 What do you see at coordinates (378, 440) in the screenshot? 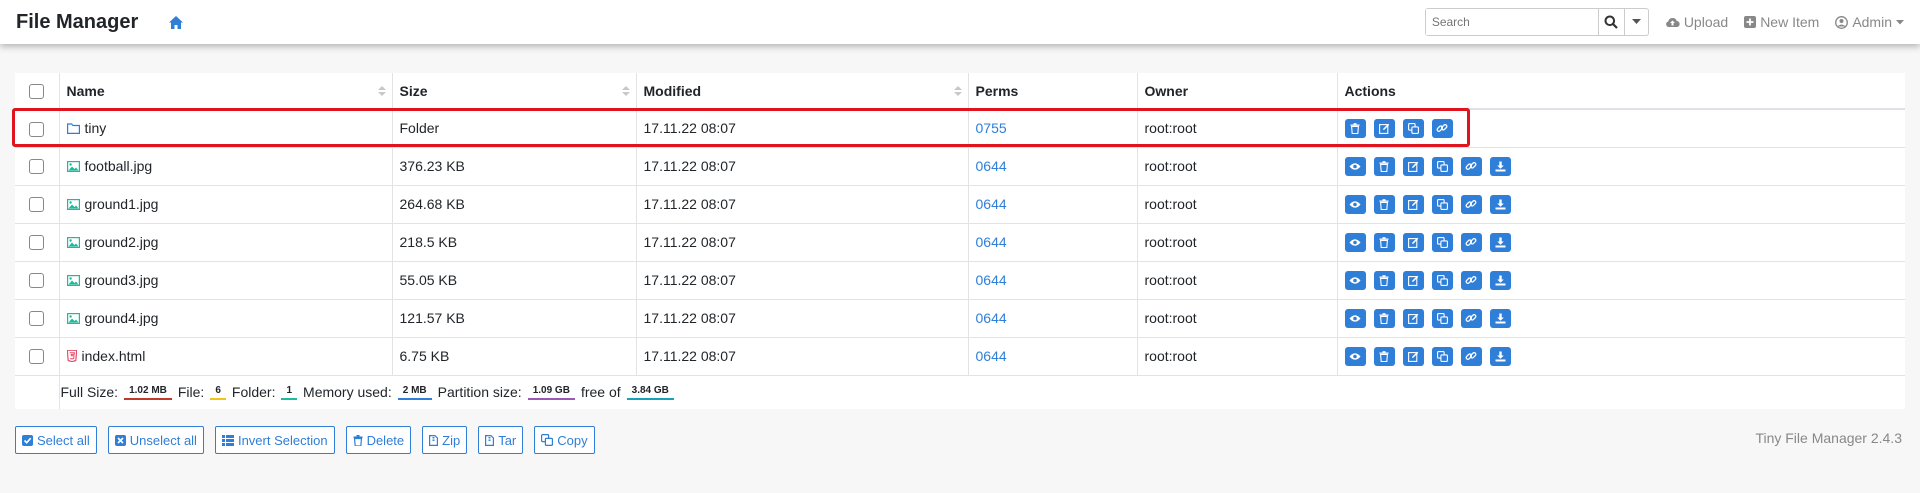
I see `delete-button: Delete` at bounding box center [378, 440].